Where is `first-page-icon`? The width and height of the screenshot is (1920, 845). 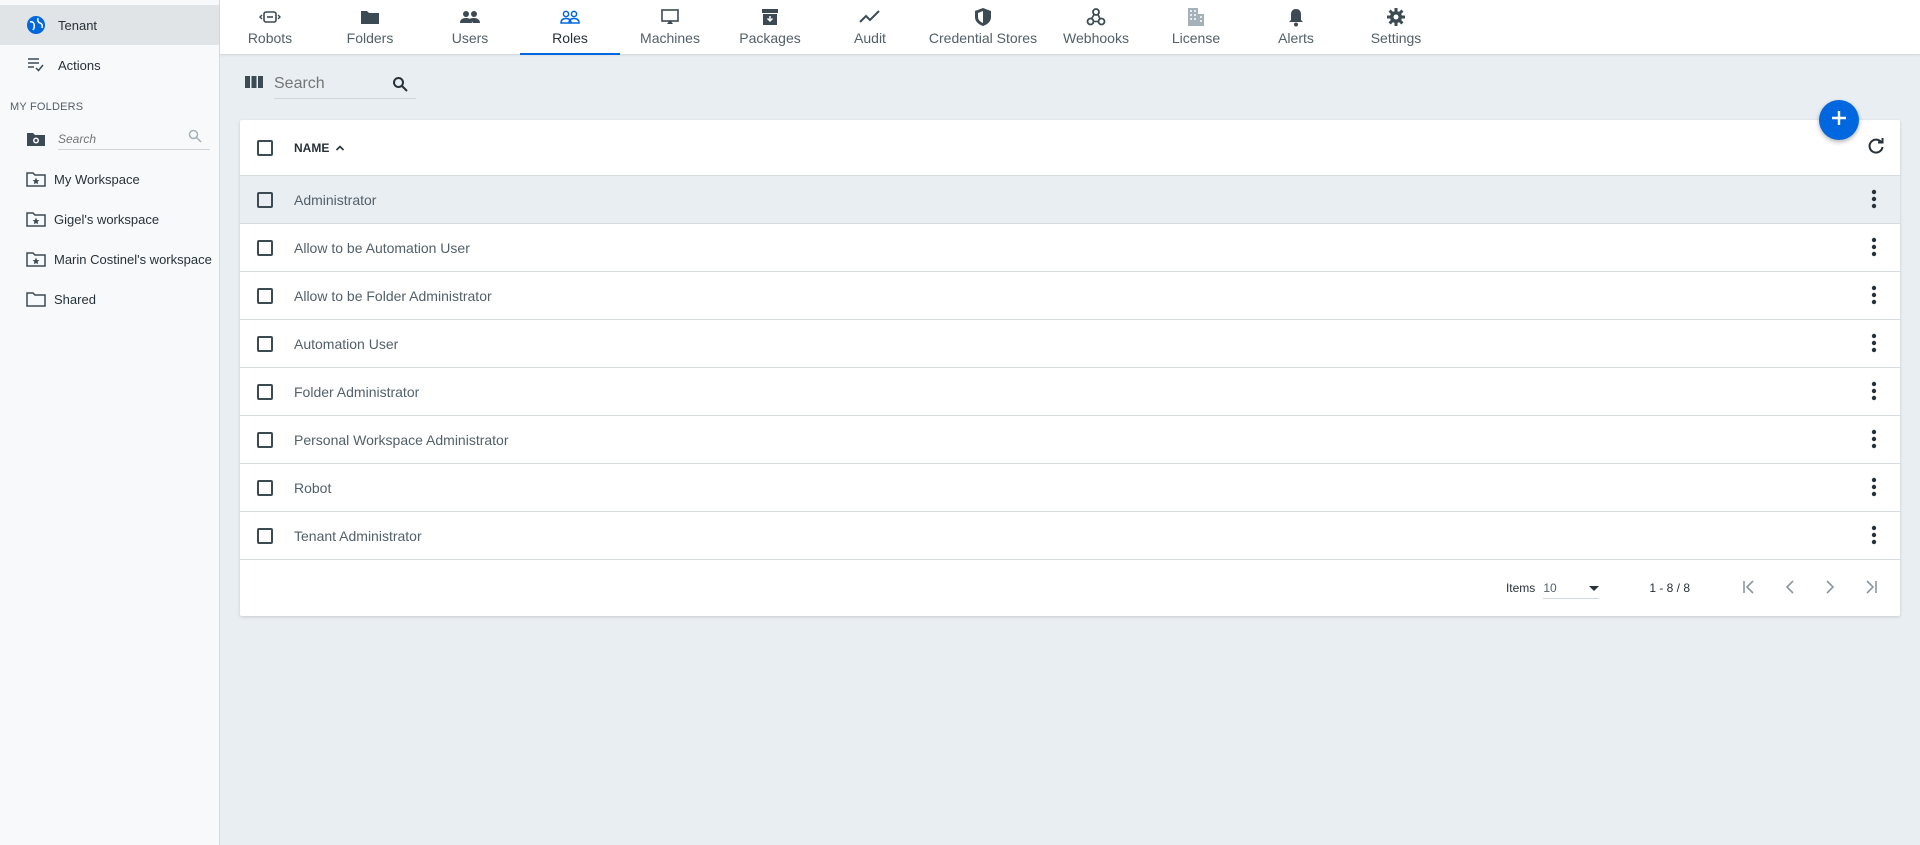
first-page-icon is located at coordinates (1750, 588).